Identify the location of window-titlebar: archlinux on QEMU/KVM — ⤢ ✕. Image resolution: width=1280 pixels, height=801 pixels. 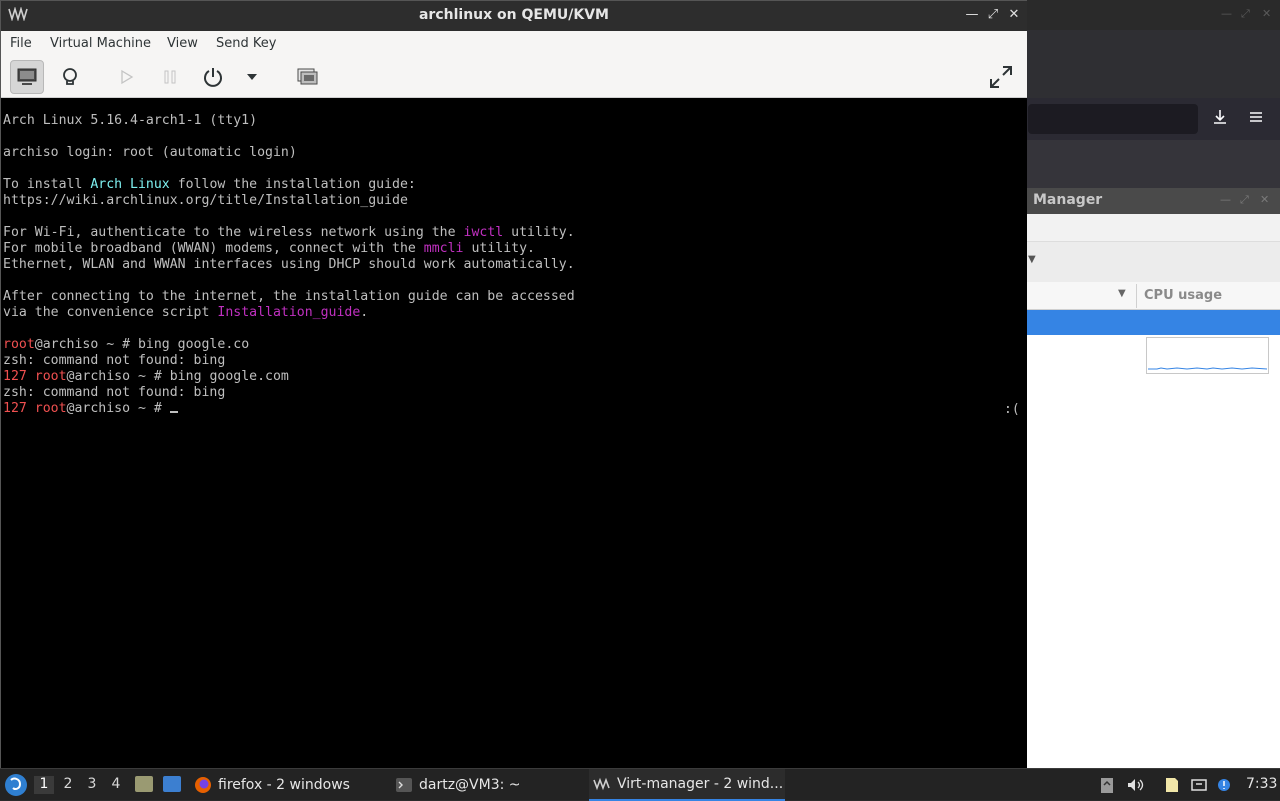
(514, 16).